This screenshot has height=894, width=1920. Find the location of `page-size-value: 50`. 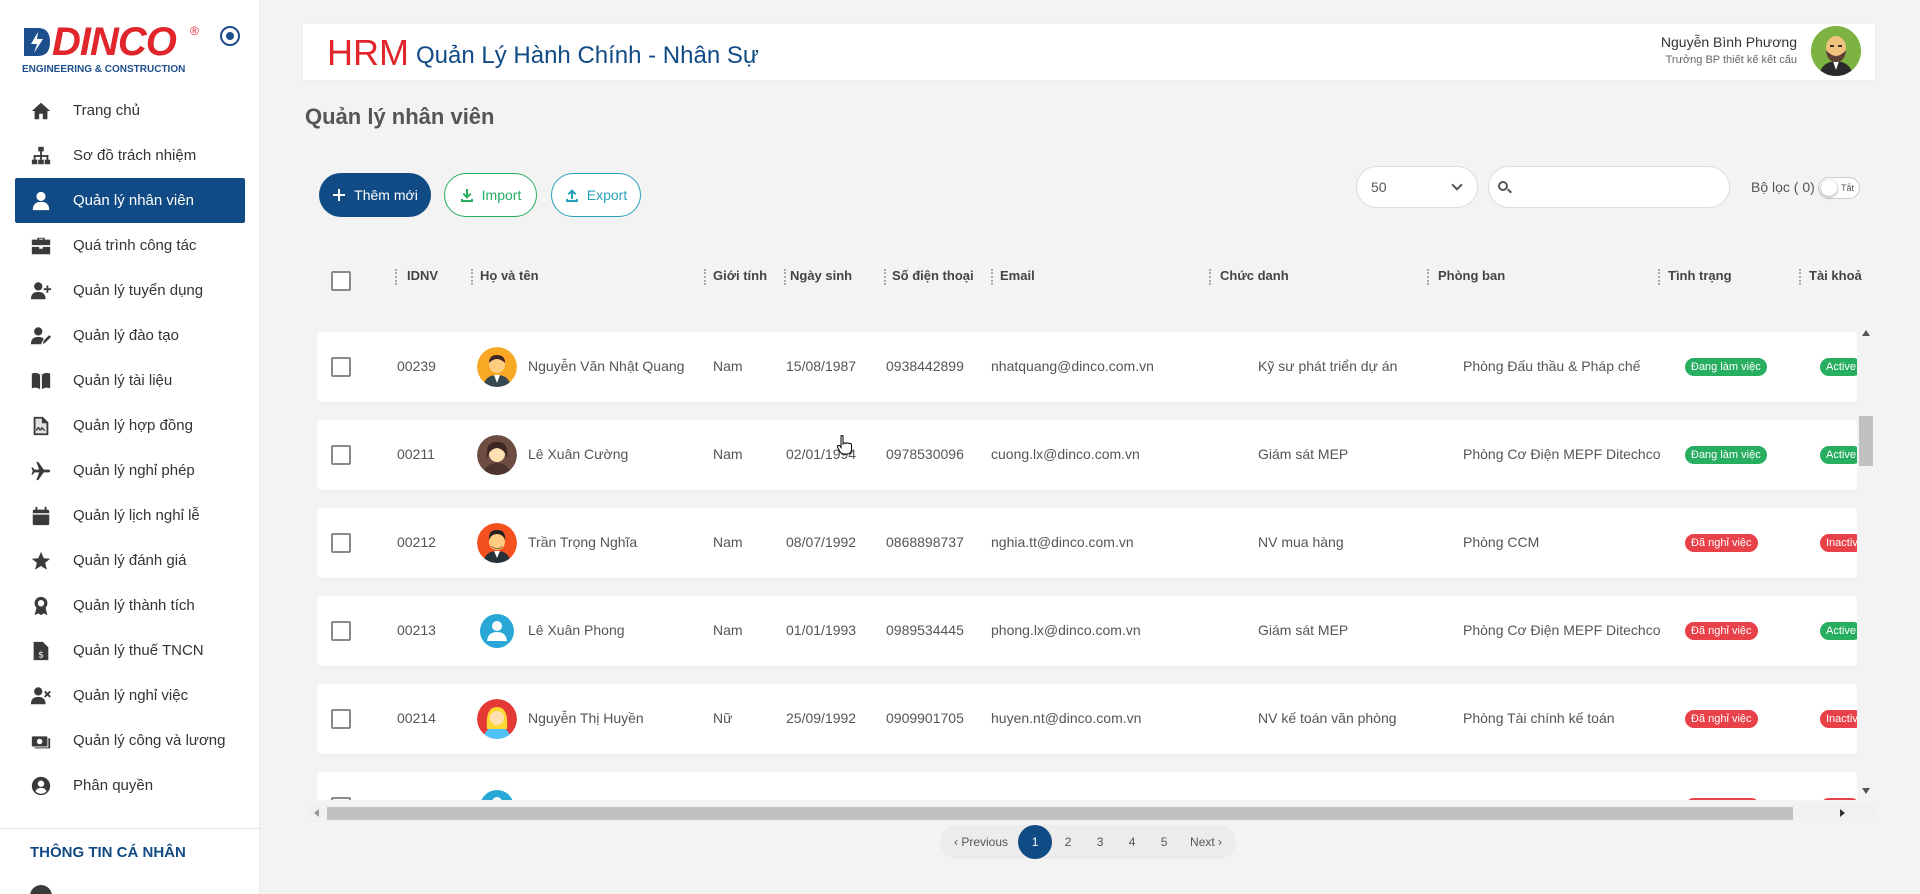

page-size-value: 50 is located at coordinates (1379, 187).